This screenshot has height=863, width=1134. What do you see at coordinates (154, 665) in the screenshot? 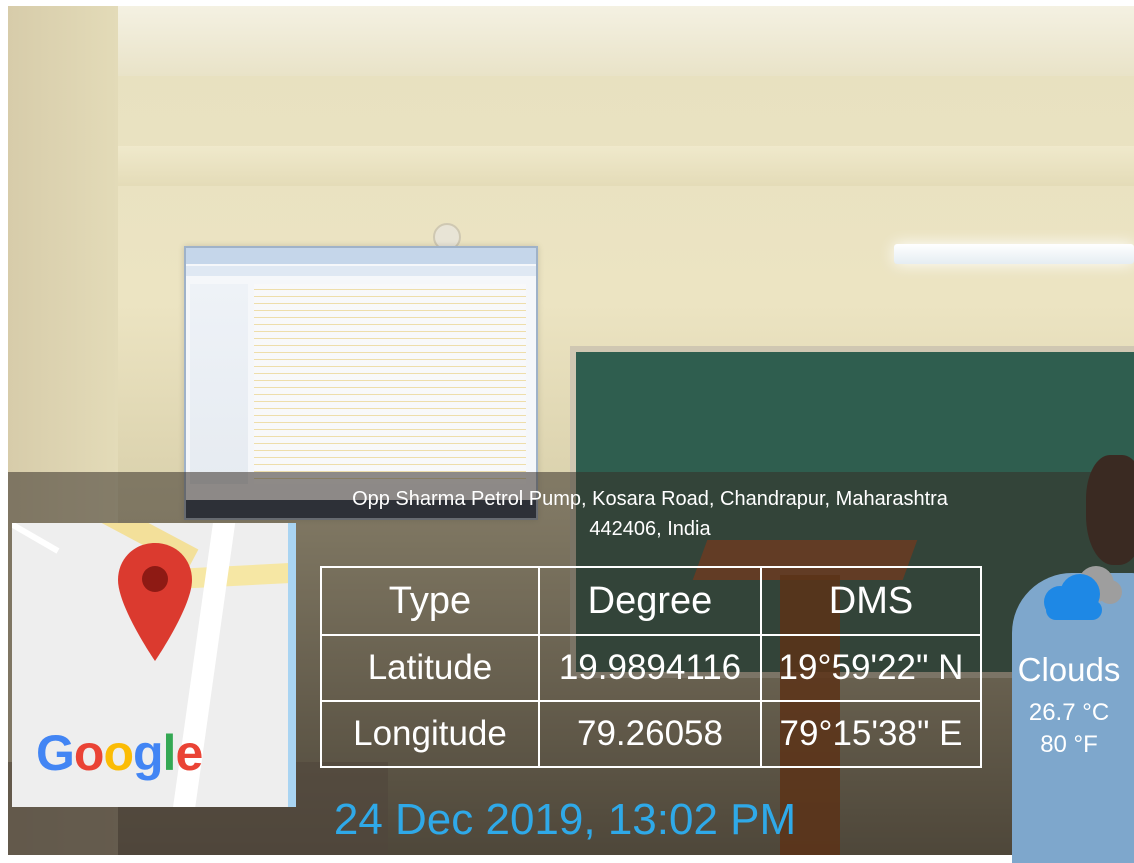
I see `map-thumbnail: Google` at bounding box center [154, 665].